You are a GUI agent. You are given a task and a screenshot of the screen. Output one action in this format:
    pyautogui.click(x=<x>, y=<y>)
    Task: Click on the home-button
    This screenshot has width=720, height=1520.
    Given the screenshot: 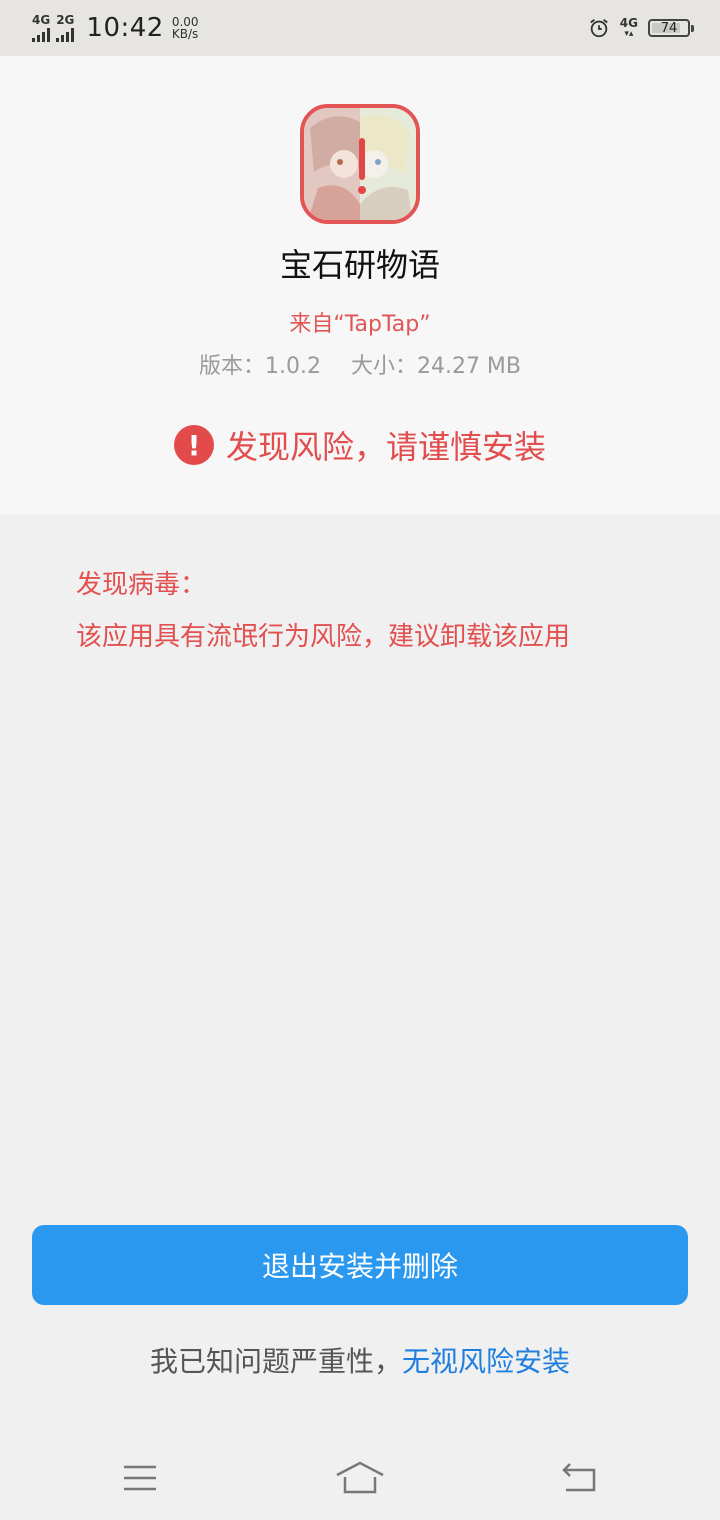 What is the action you would take?
    pyautogui.click(x=360, y=1478)
    